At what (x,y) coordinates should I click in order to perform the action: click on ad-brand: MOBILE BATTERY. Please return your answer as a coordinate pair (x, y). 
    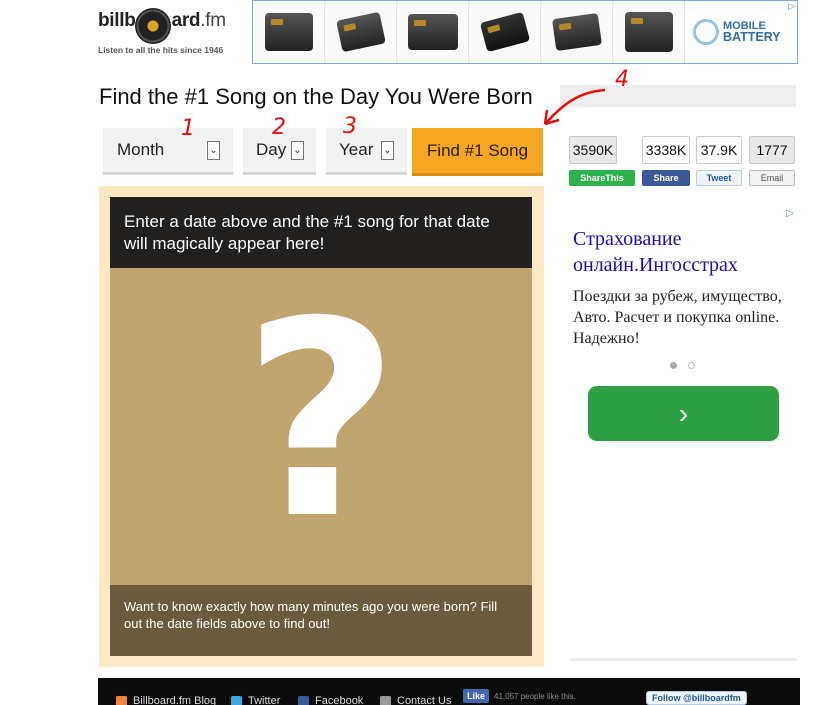
    Looking at the image, I should click on (741, 32).